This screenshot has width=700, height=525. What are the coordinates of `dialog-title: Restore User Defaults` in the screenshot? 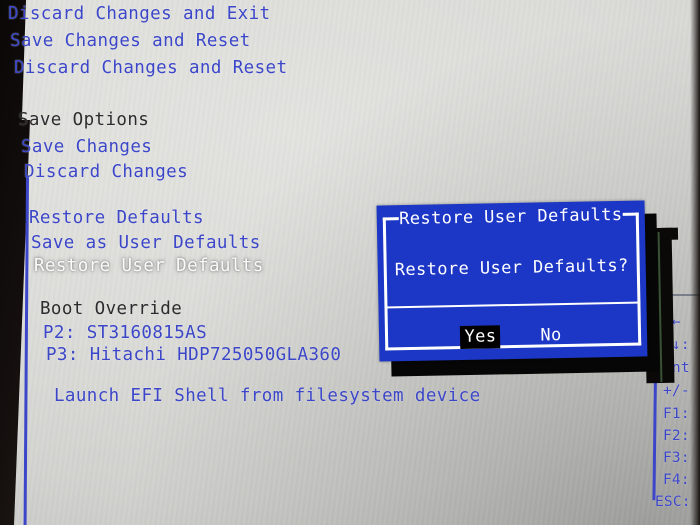 It's located at (510, 217).